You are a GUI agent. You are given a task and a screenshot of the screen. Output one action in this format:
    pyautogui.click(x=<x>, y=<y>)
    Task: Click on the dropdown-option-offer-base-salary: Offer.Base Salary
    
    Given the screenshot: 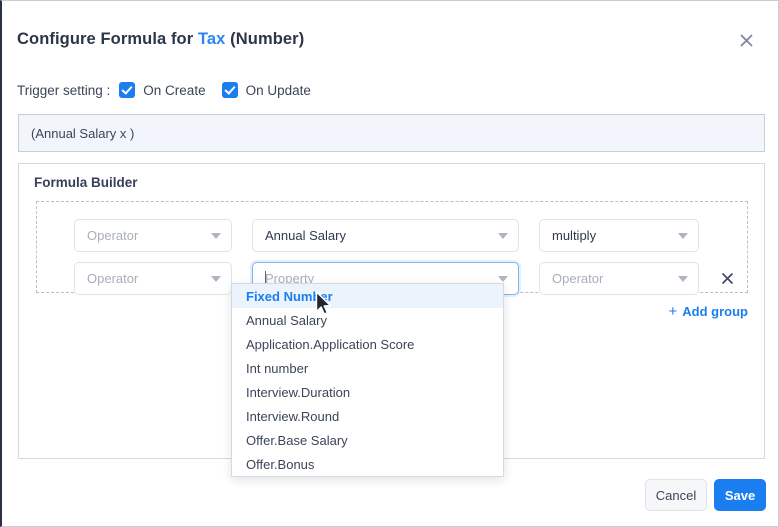 What is the action you would take?
    pyautogui.click(x=367, y=440)
    